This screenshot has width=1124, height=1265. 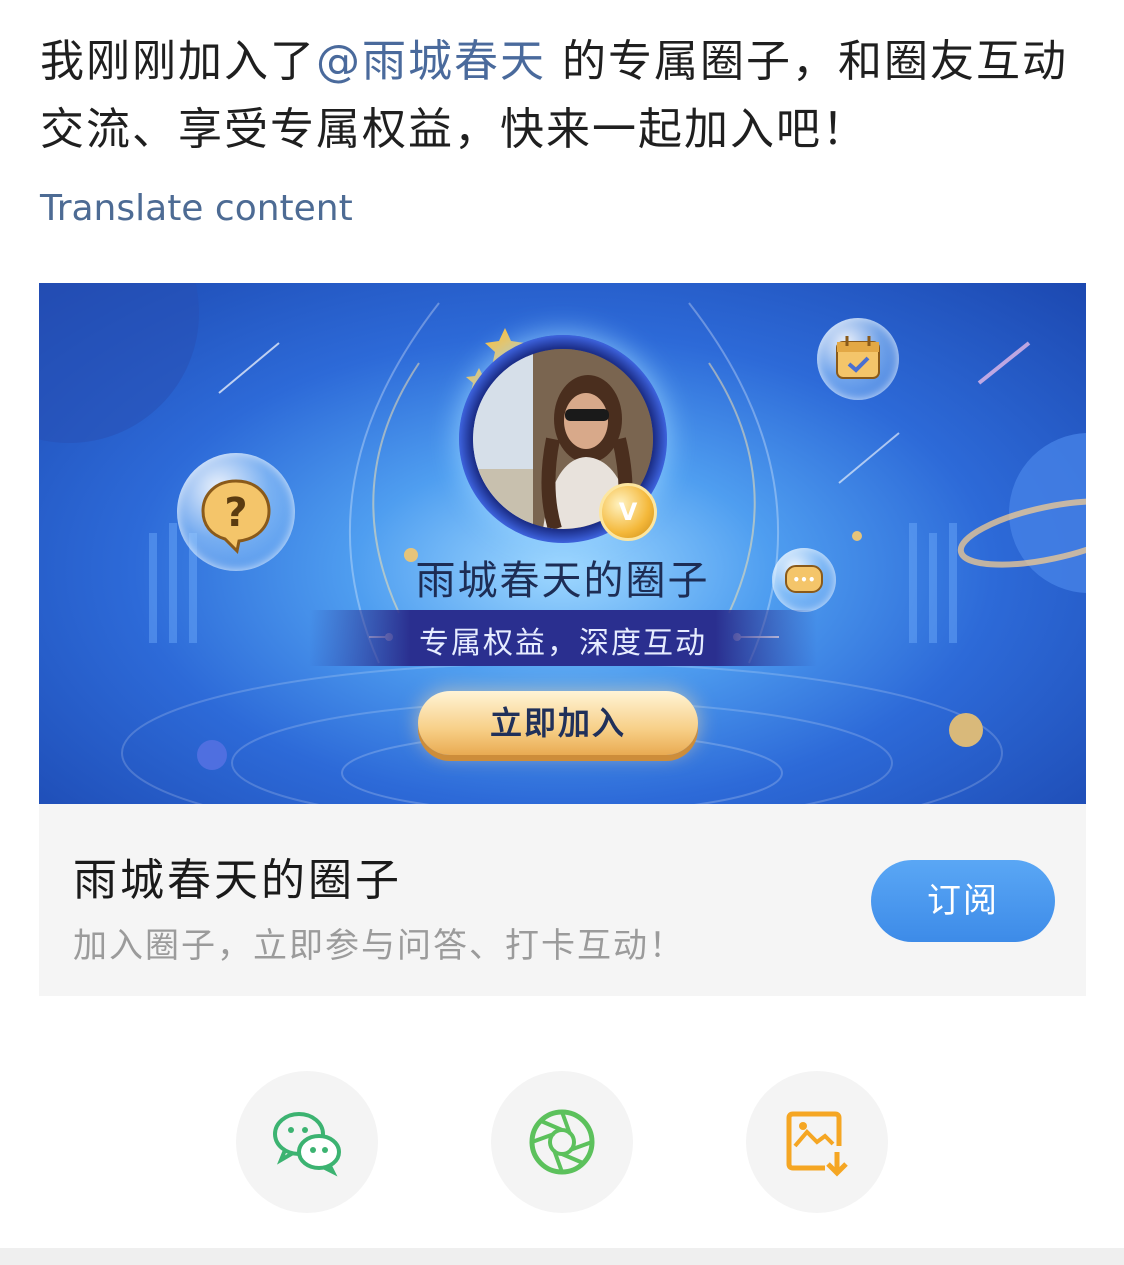 What do you see at coordinates (196, 208) in the screenshot?
I see `translate-link: Translate content` at bounding box center [196, 208].